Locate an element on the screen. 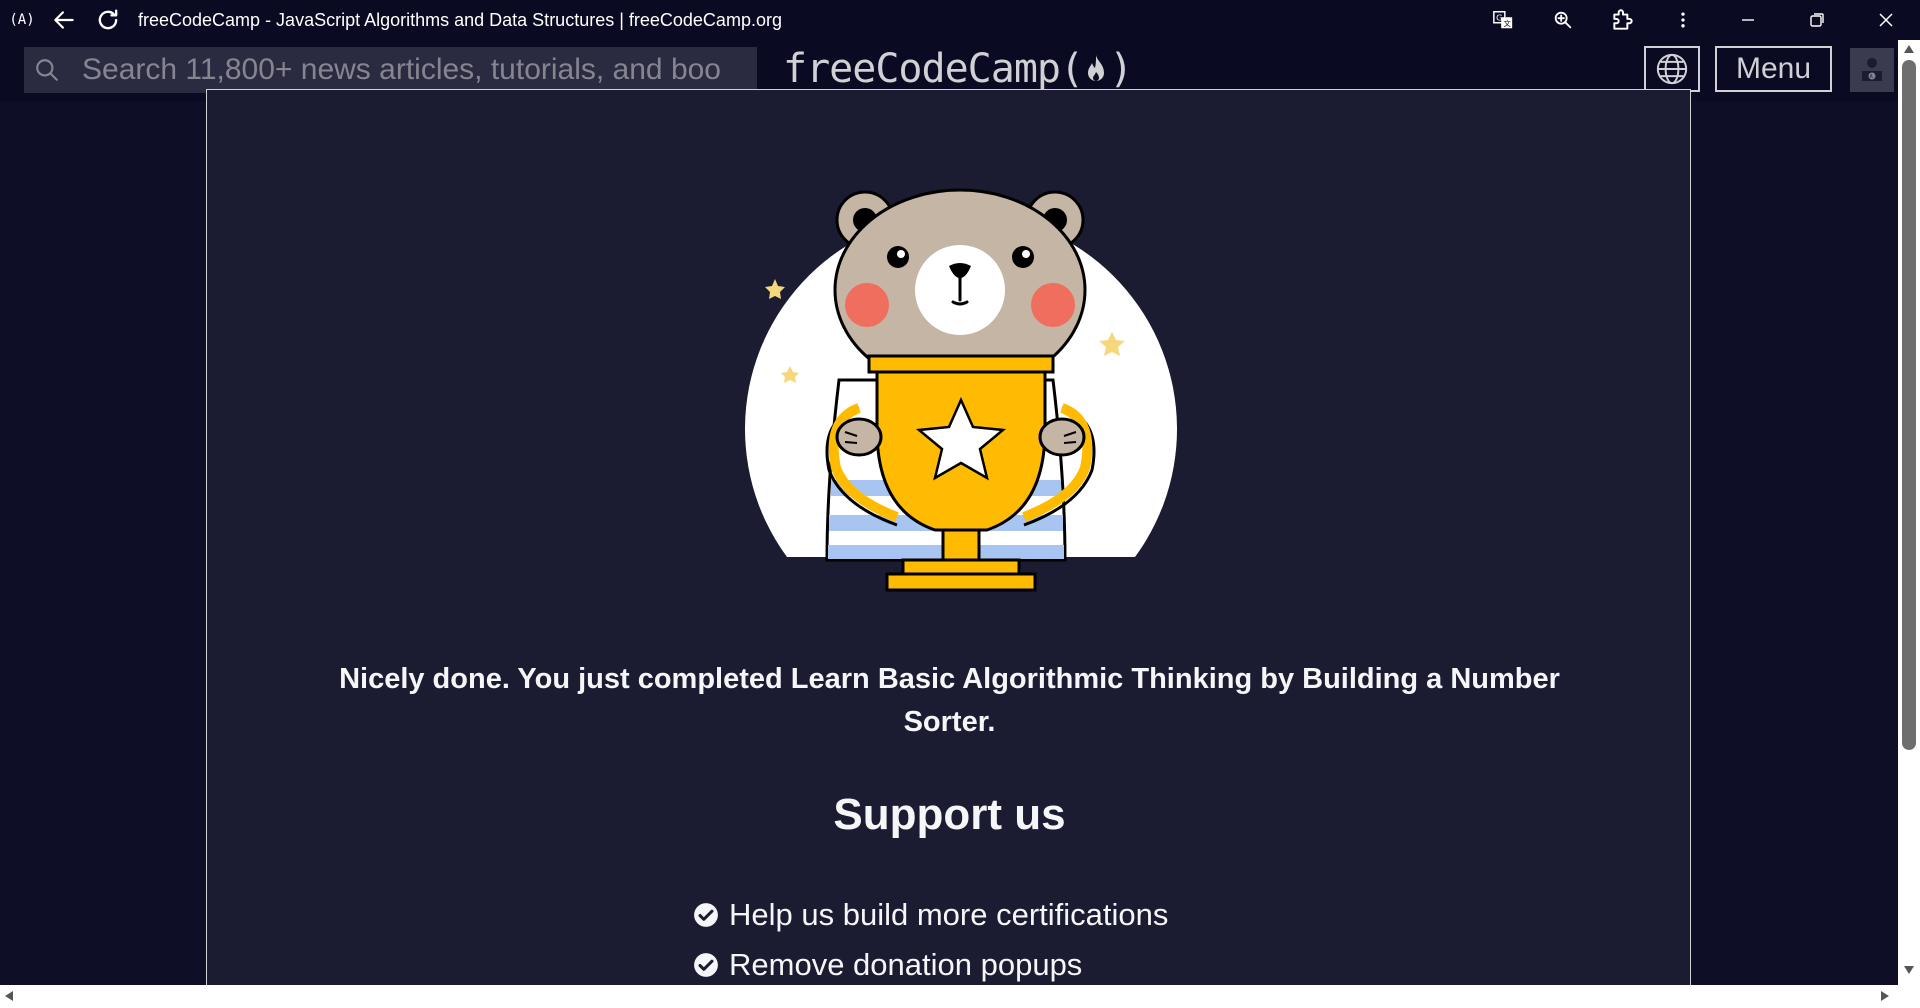 This screenshot has width=1920, height=1008. brand-close-paren: ) is located at coordinates (1121, 69).